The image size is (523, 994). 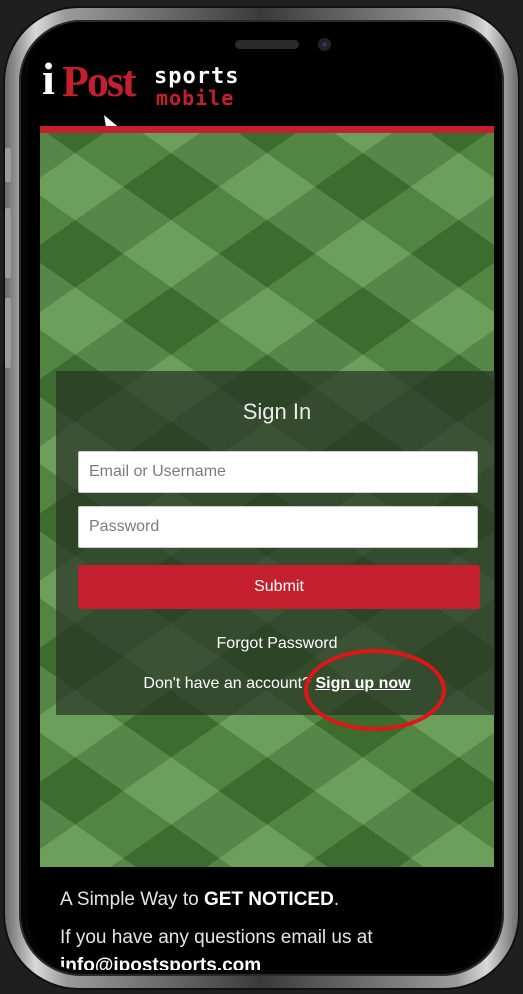 I want to click on logo-mobile: mobile, so click(x=195, y=98).